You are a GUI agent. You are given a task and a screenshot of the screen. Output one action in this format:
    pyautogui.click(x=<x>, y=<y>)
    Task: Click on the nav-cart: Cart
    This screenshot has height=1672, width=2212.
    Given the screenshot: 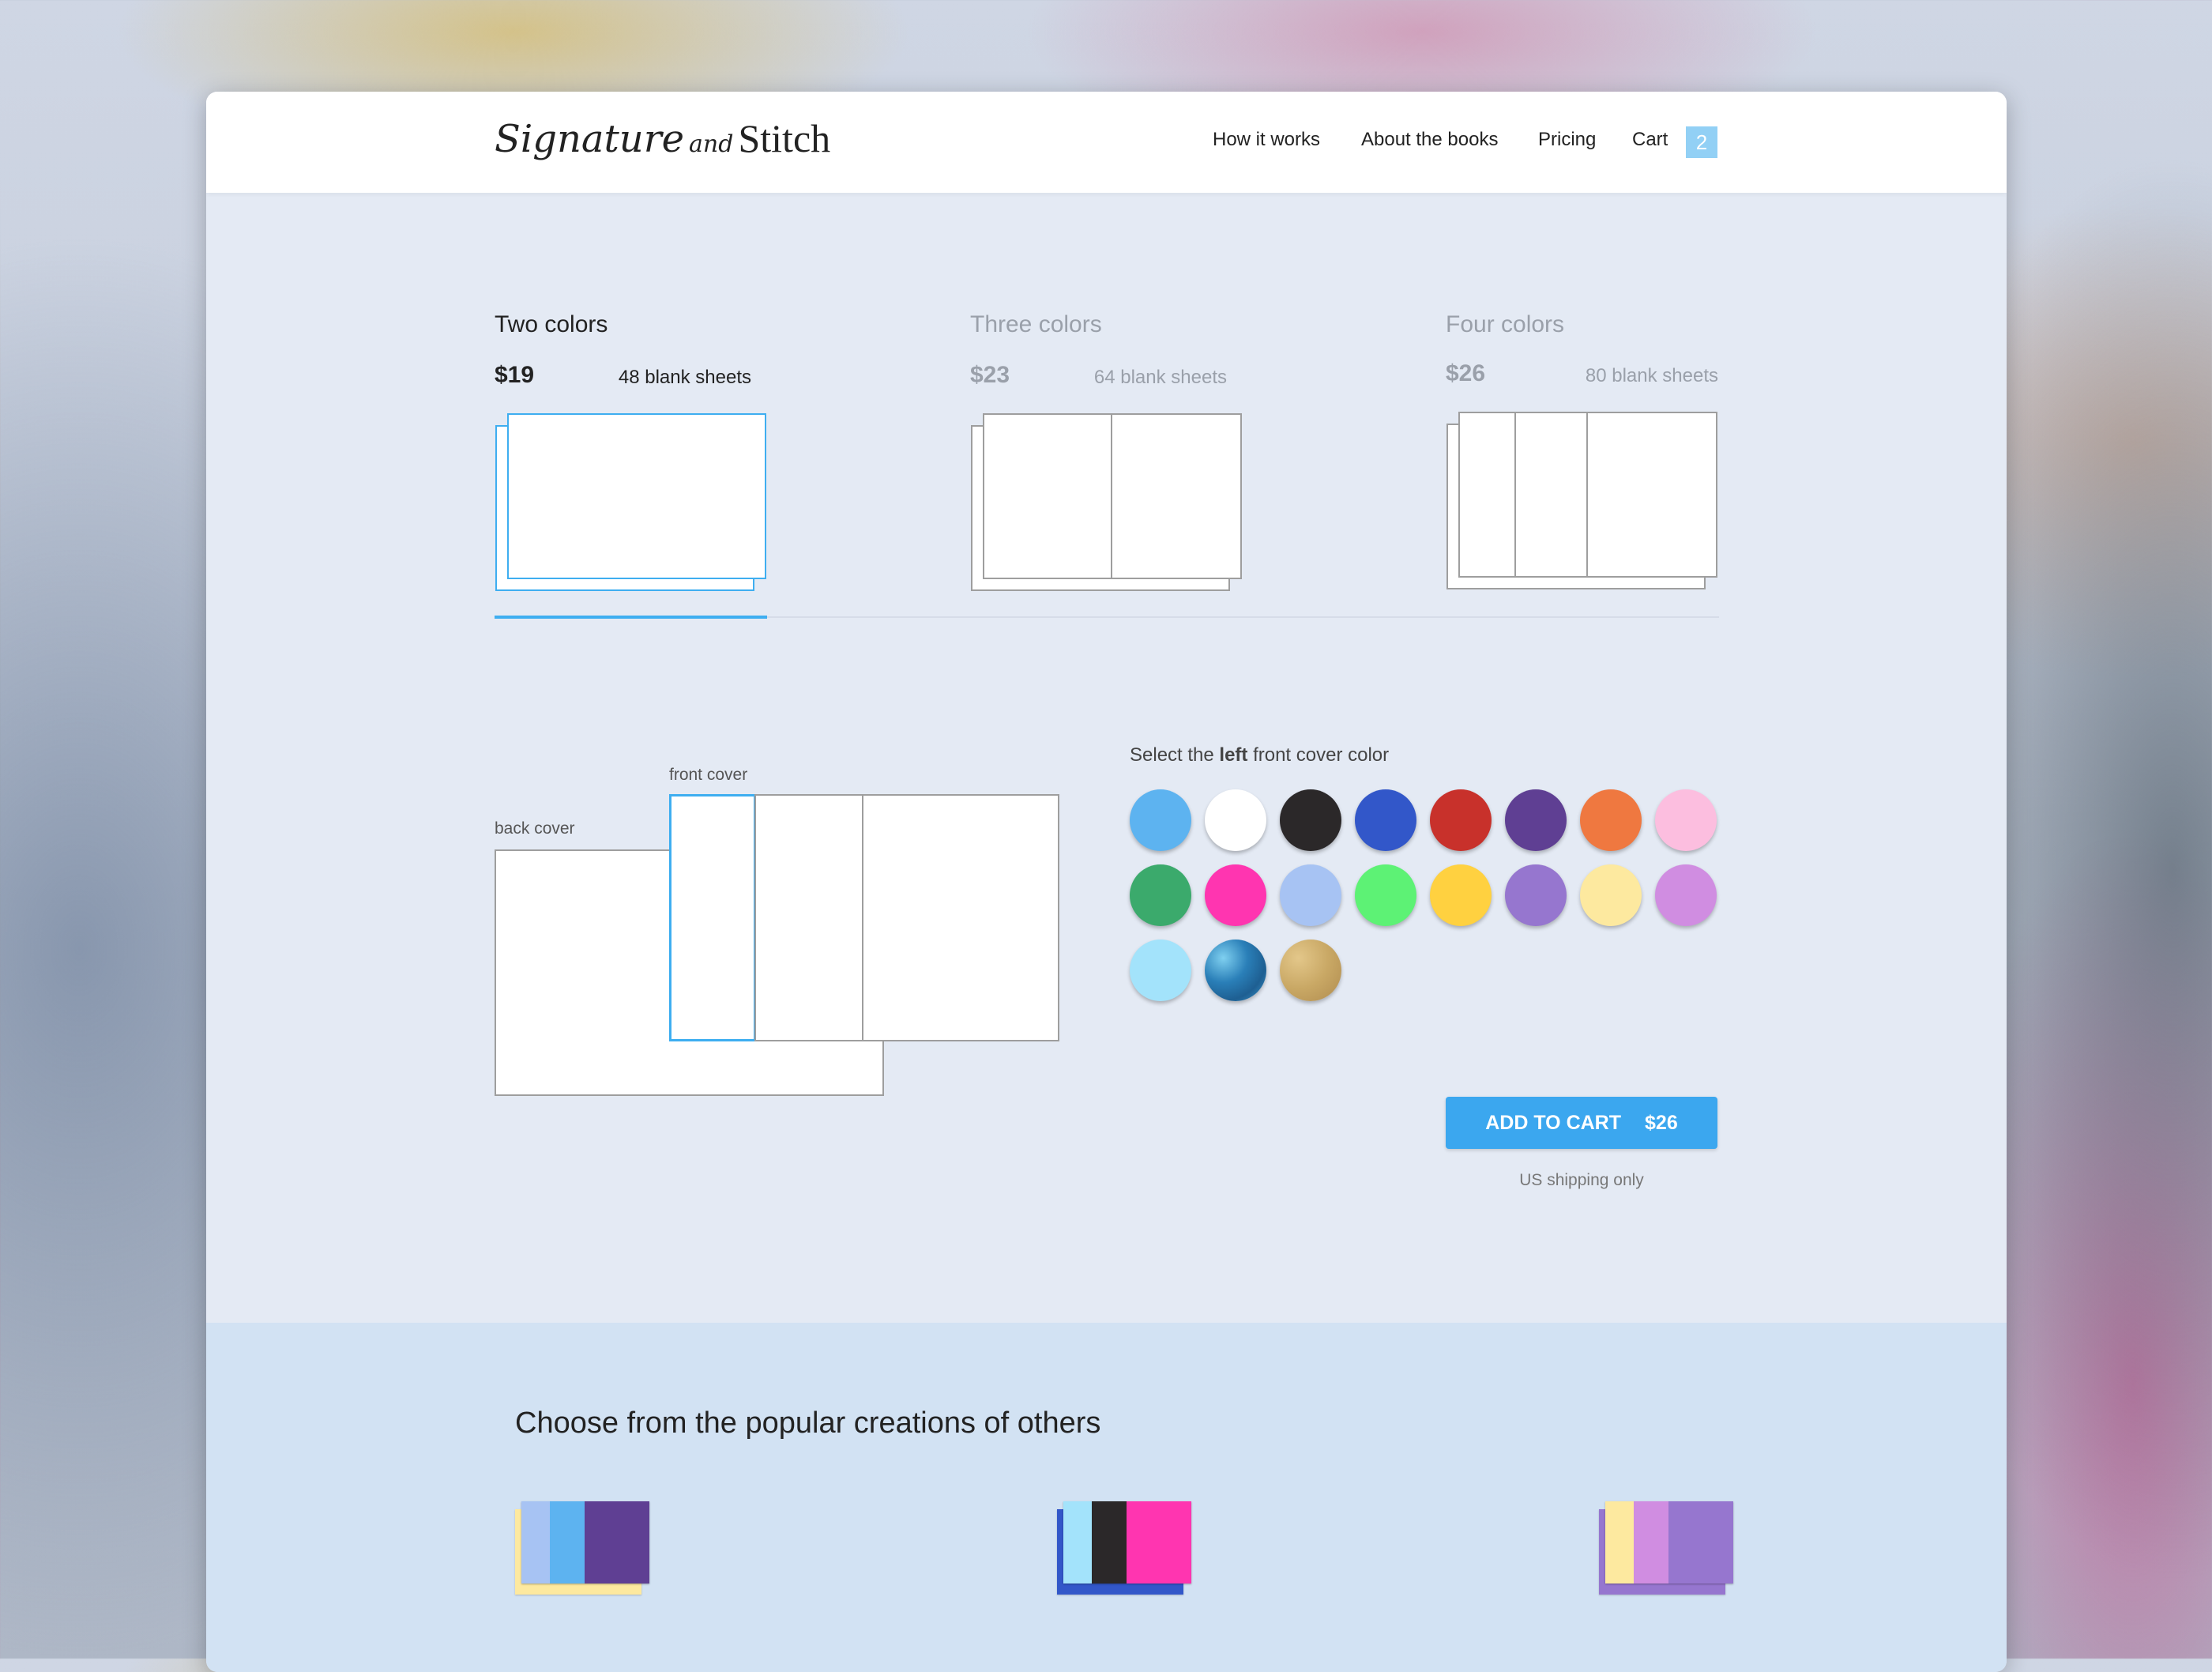 What is the action you would take?
    pyautogui.click(x=1650, y=140)
    